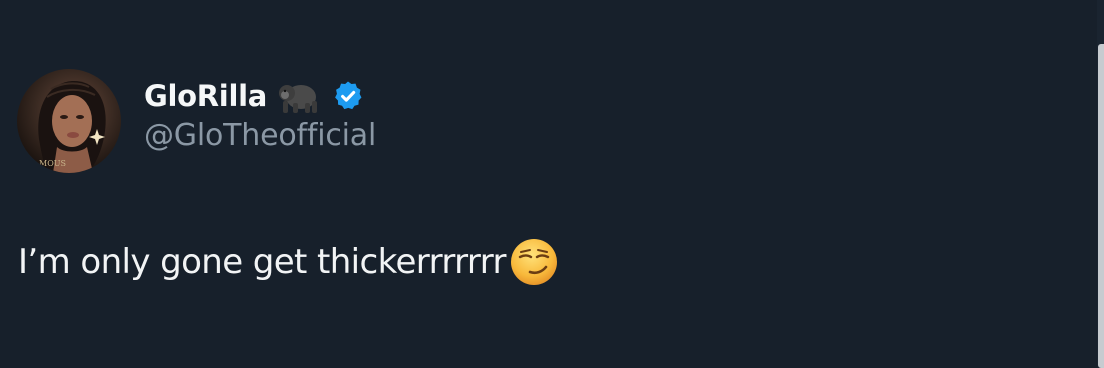 The height and width of the screenshot is (368, 1104). I want to click on gorilla-emoji-icon, so click(297, 96).